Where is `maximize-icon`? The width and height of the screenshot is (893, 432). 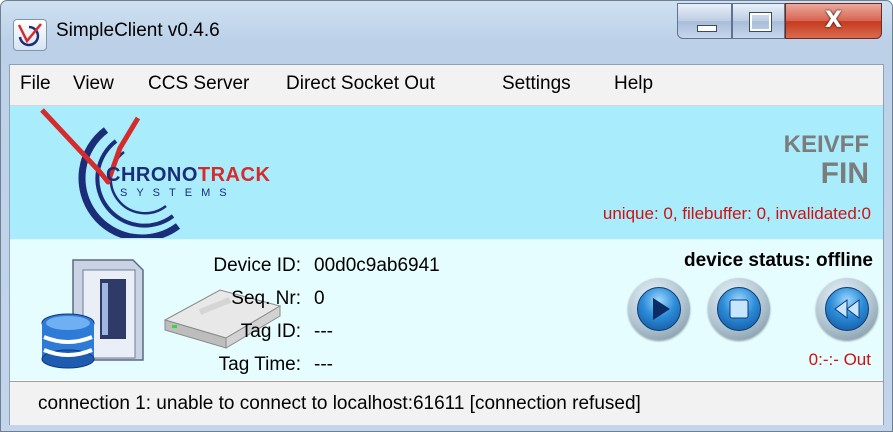 maximize-icon is located at coordinates (760, 22).